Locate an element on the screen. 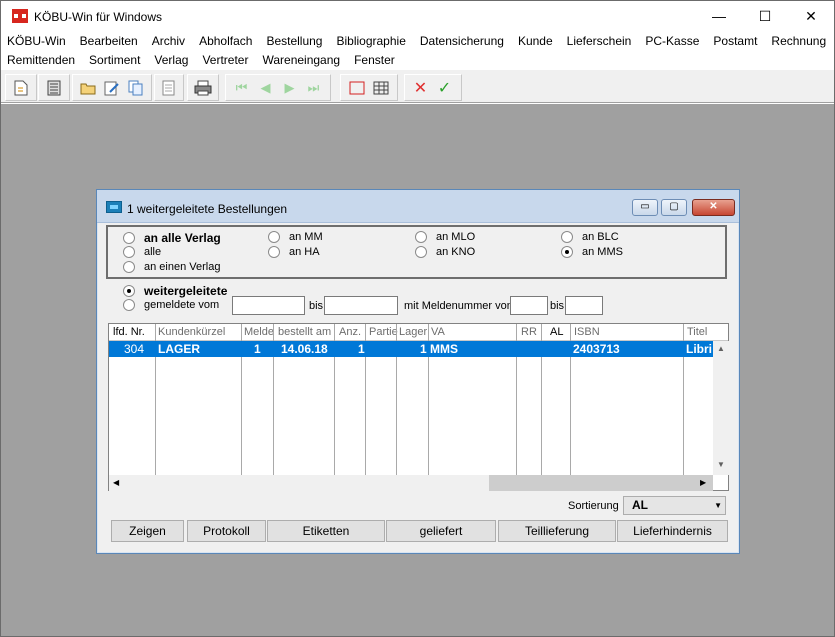 The image size is (835, 637). cell-kunde: LAGER is located at coordinates (179, 349).